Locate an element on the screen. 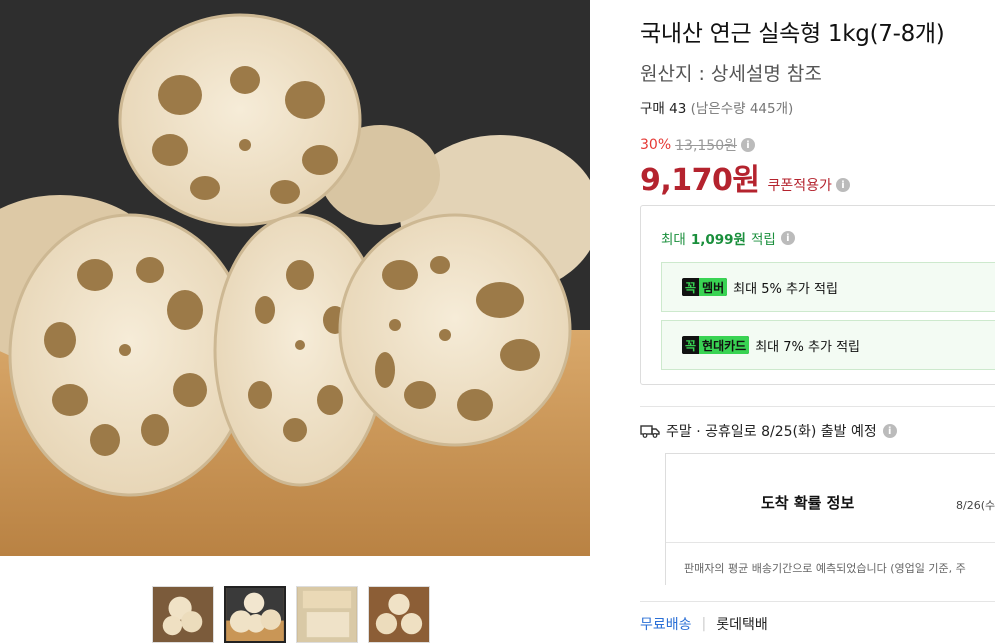 This screenshot has width=995, height=643. original-price: 13,150원 is located at coordinates (706, 146).